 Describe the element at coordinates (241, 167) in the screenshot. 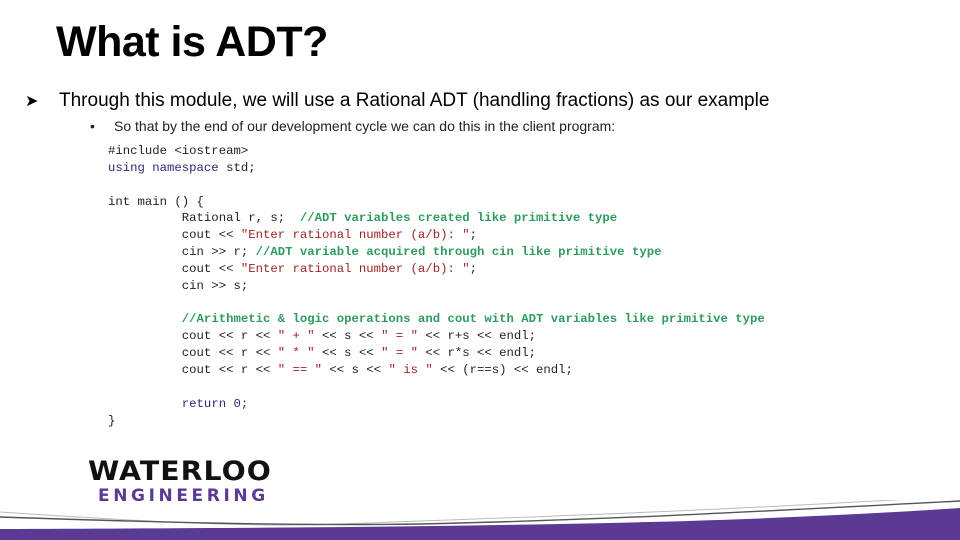

I see `code-text: std;` at that location.